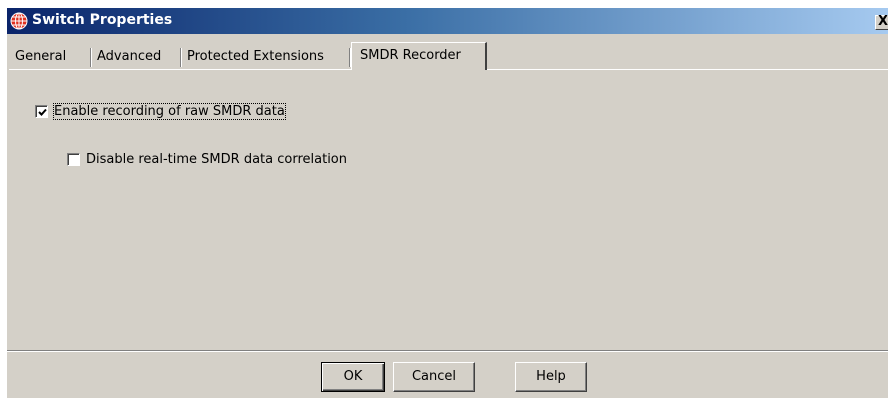 The height and width of the screenshot is (398, 888). Describe the element at coordinates (447, 351) in the screenshot. I see `button-bar-divider` at that location.